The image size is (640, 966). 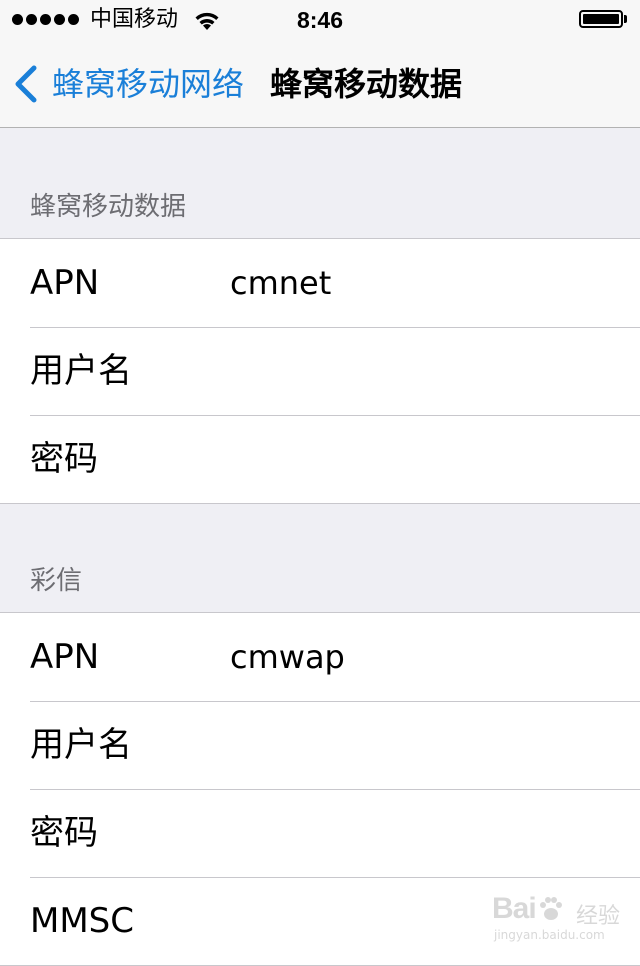 I want to click on cellular-password-label: 密码, so click(x=64, y=459).